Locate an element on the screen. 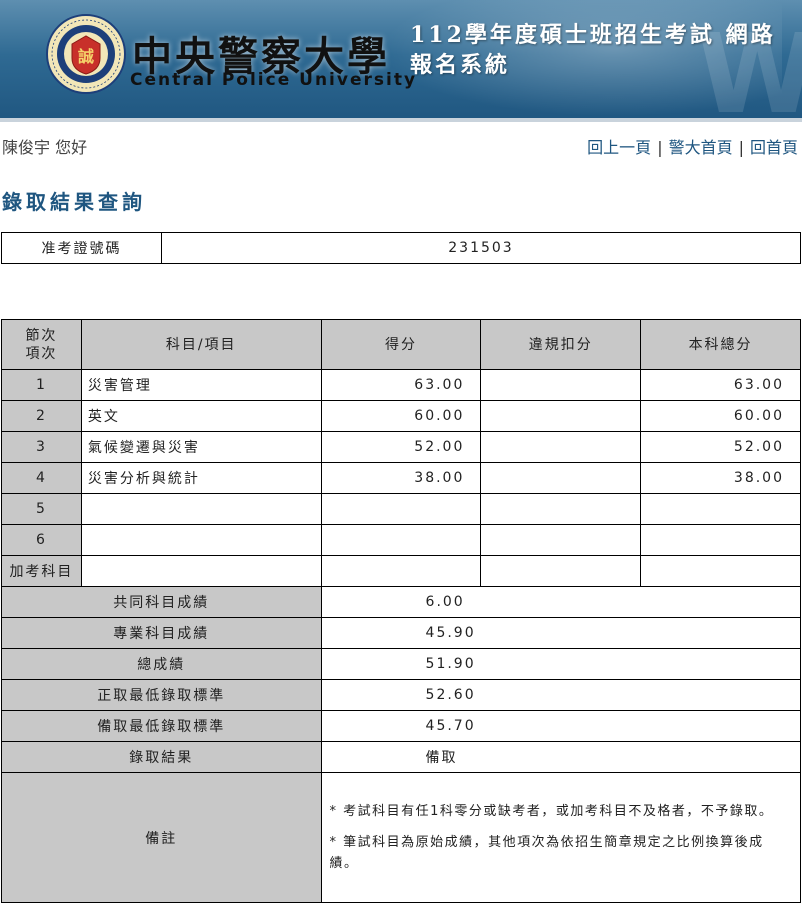 This screenshot has height=903, width=802. summary-label: 專業科目成績 is located at coordinates (161, 633).